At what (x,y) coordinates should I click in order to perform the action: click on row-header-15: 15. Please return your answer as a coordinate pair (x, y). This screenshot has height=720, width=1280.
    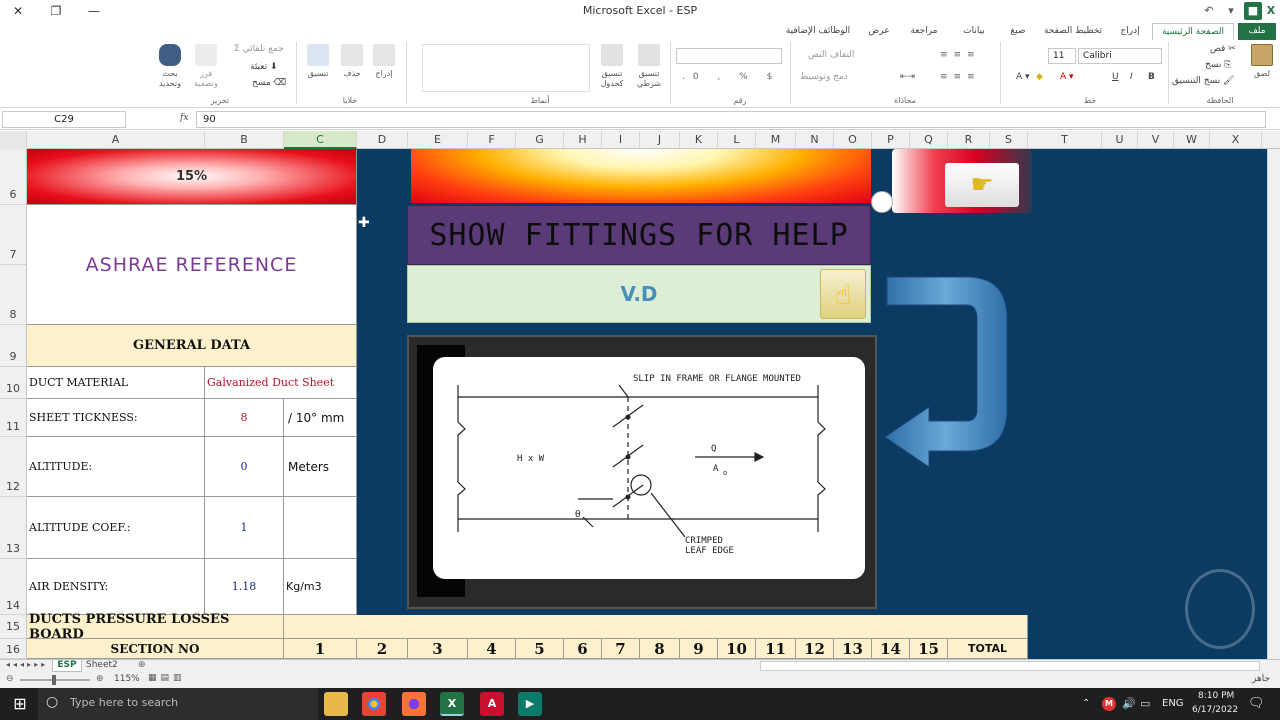
    Looking at the image, I should click on (13, 627).